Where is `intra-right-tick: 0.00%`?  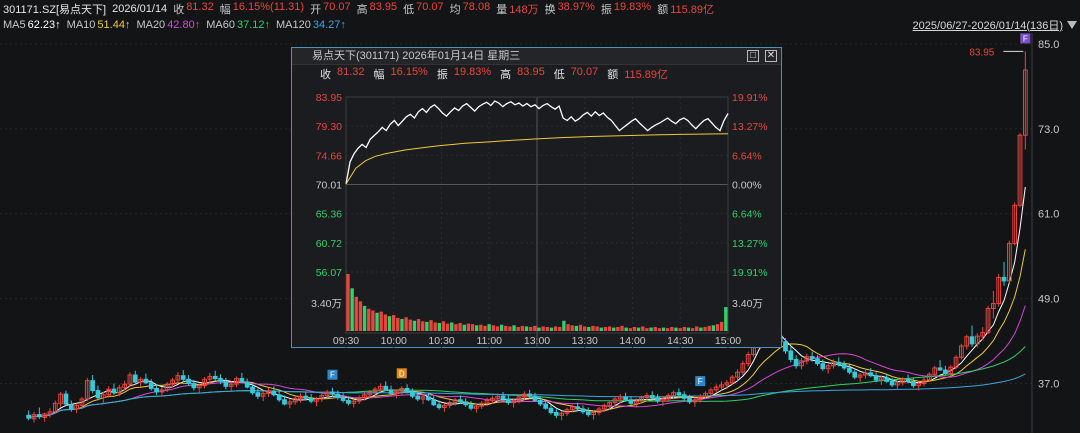 intra-right-tick: 0.00% is located at coordinates (747, 186).